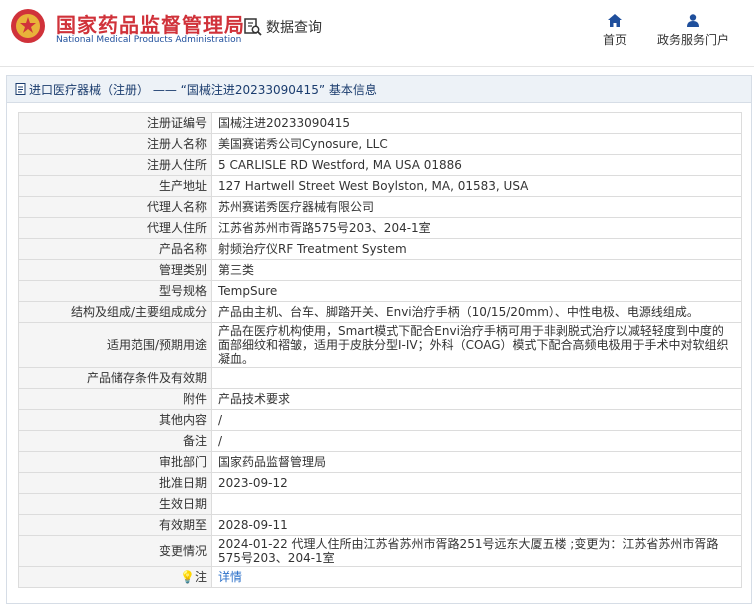 The height and width of the screenshot is (604, 754). I want to click on national-emblem-icon, so click(28, 26).